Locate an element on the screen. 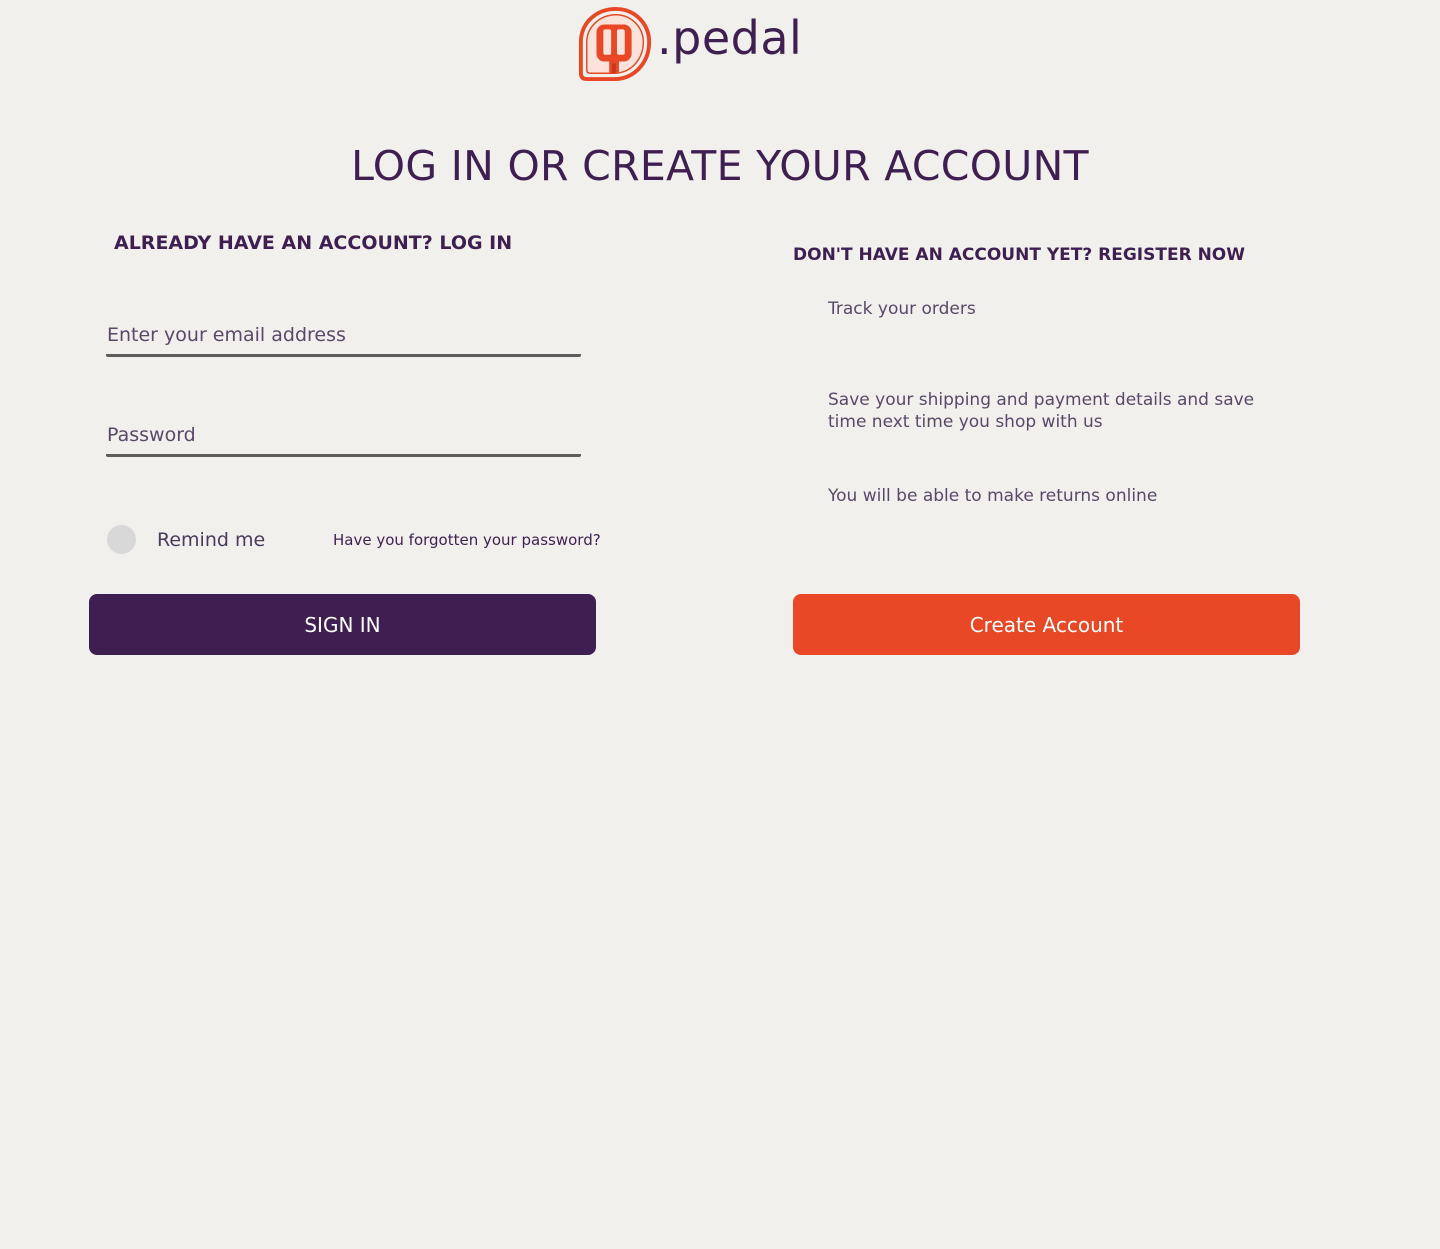 The image size is (1440, 1249). password-input is located at coordinates (343, 439).